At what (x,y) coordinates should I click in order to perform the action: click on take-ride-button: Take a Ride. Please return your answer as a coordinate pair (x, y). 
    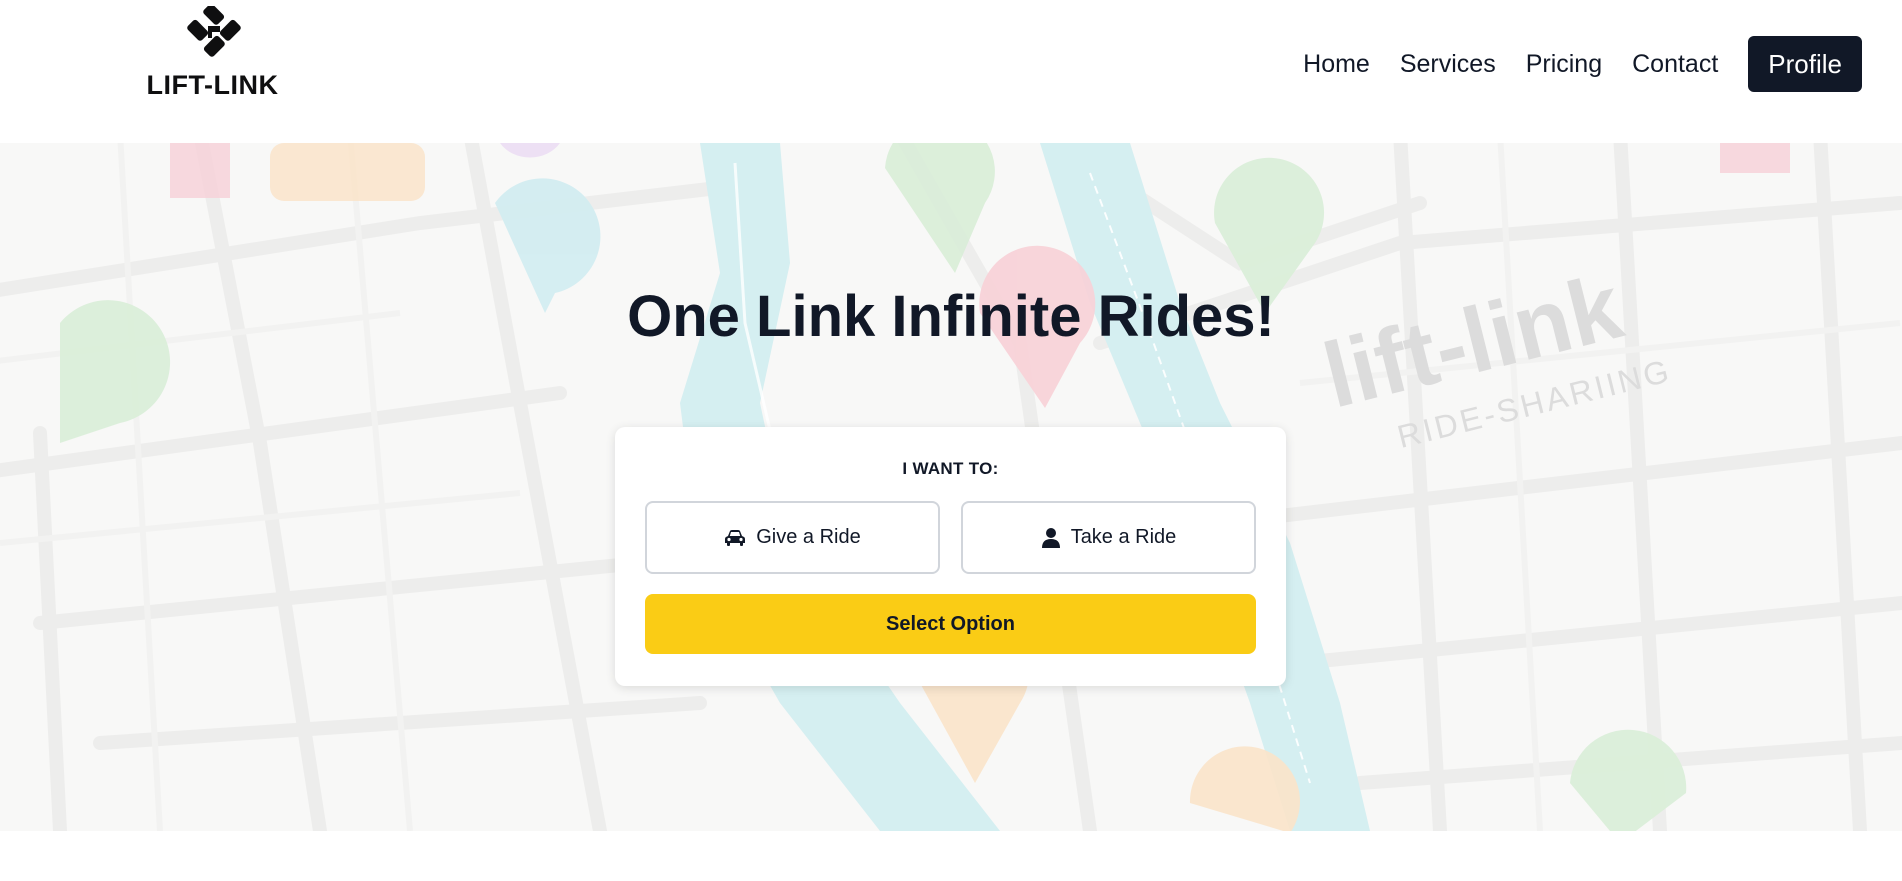
    Looking at the image, I should click on (1108, 537).